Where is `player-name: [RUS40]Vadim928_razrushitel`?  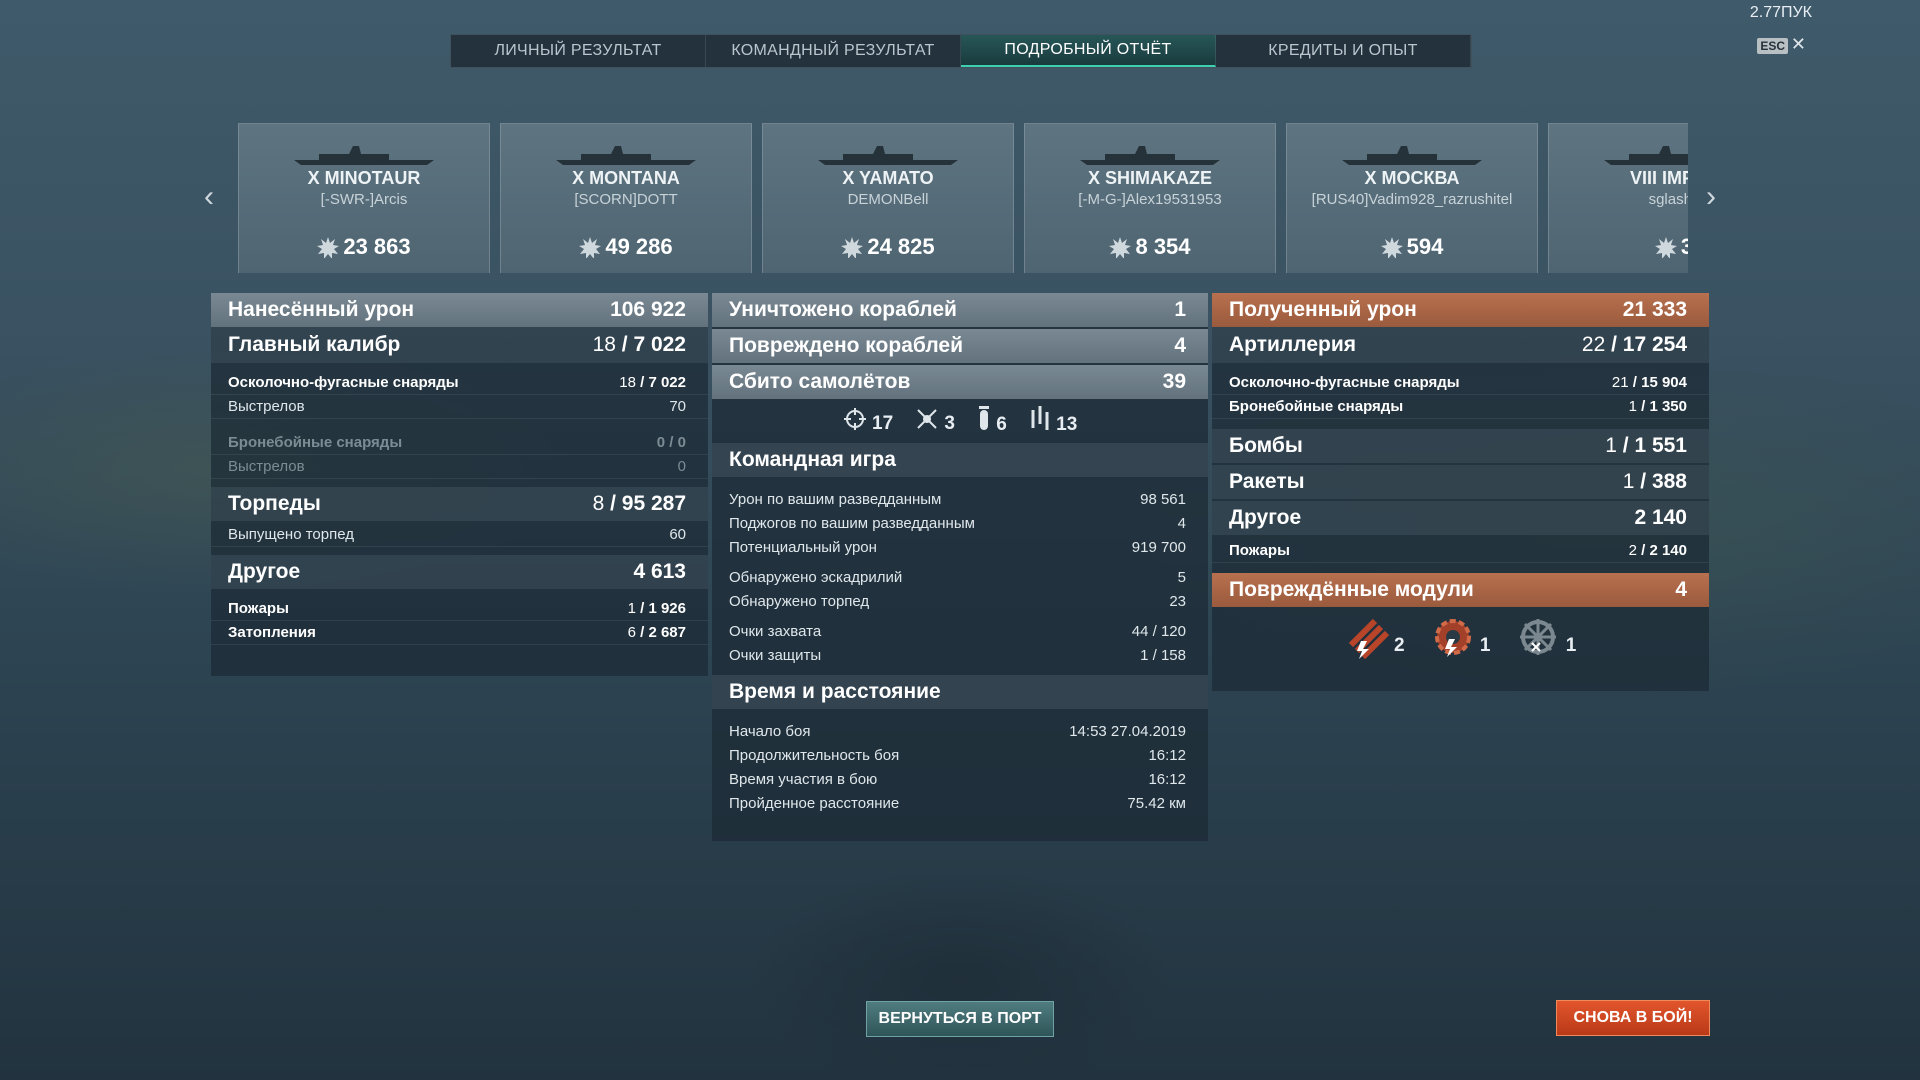 player-name: [RUS40]Vadim928_razrushitel is located at coordinates (1412, 199).